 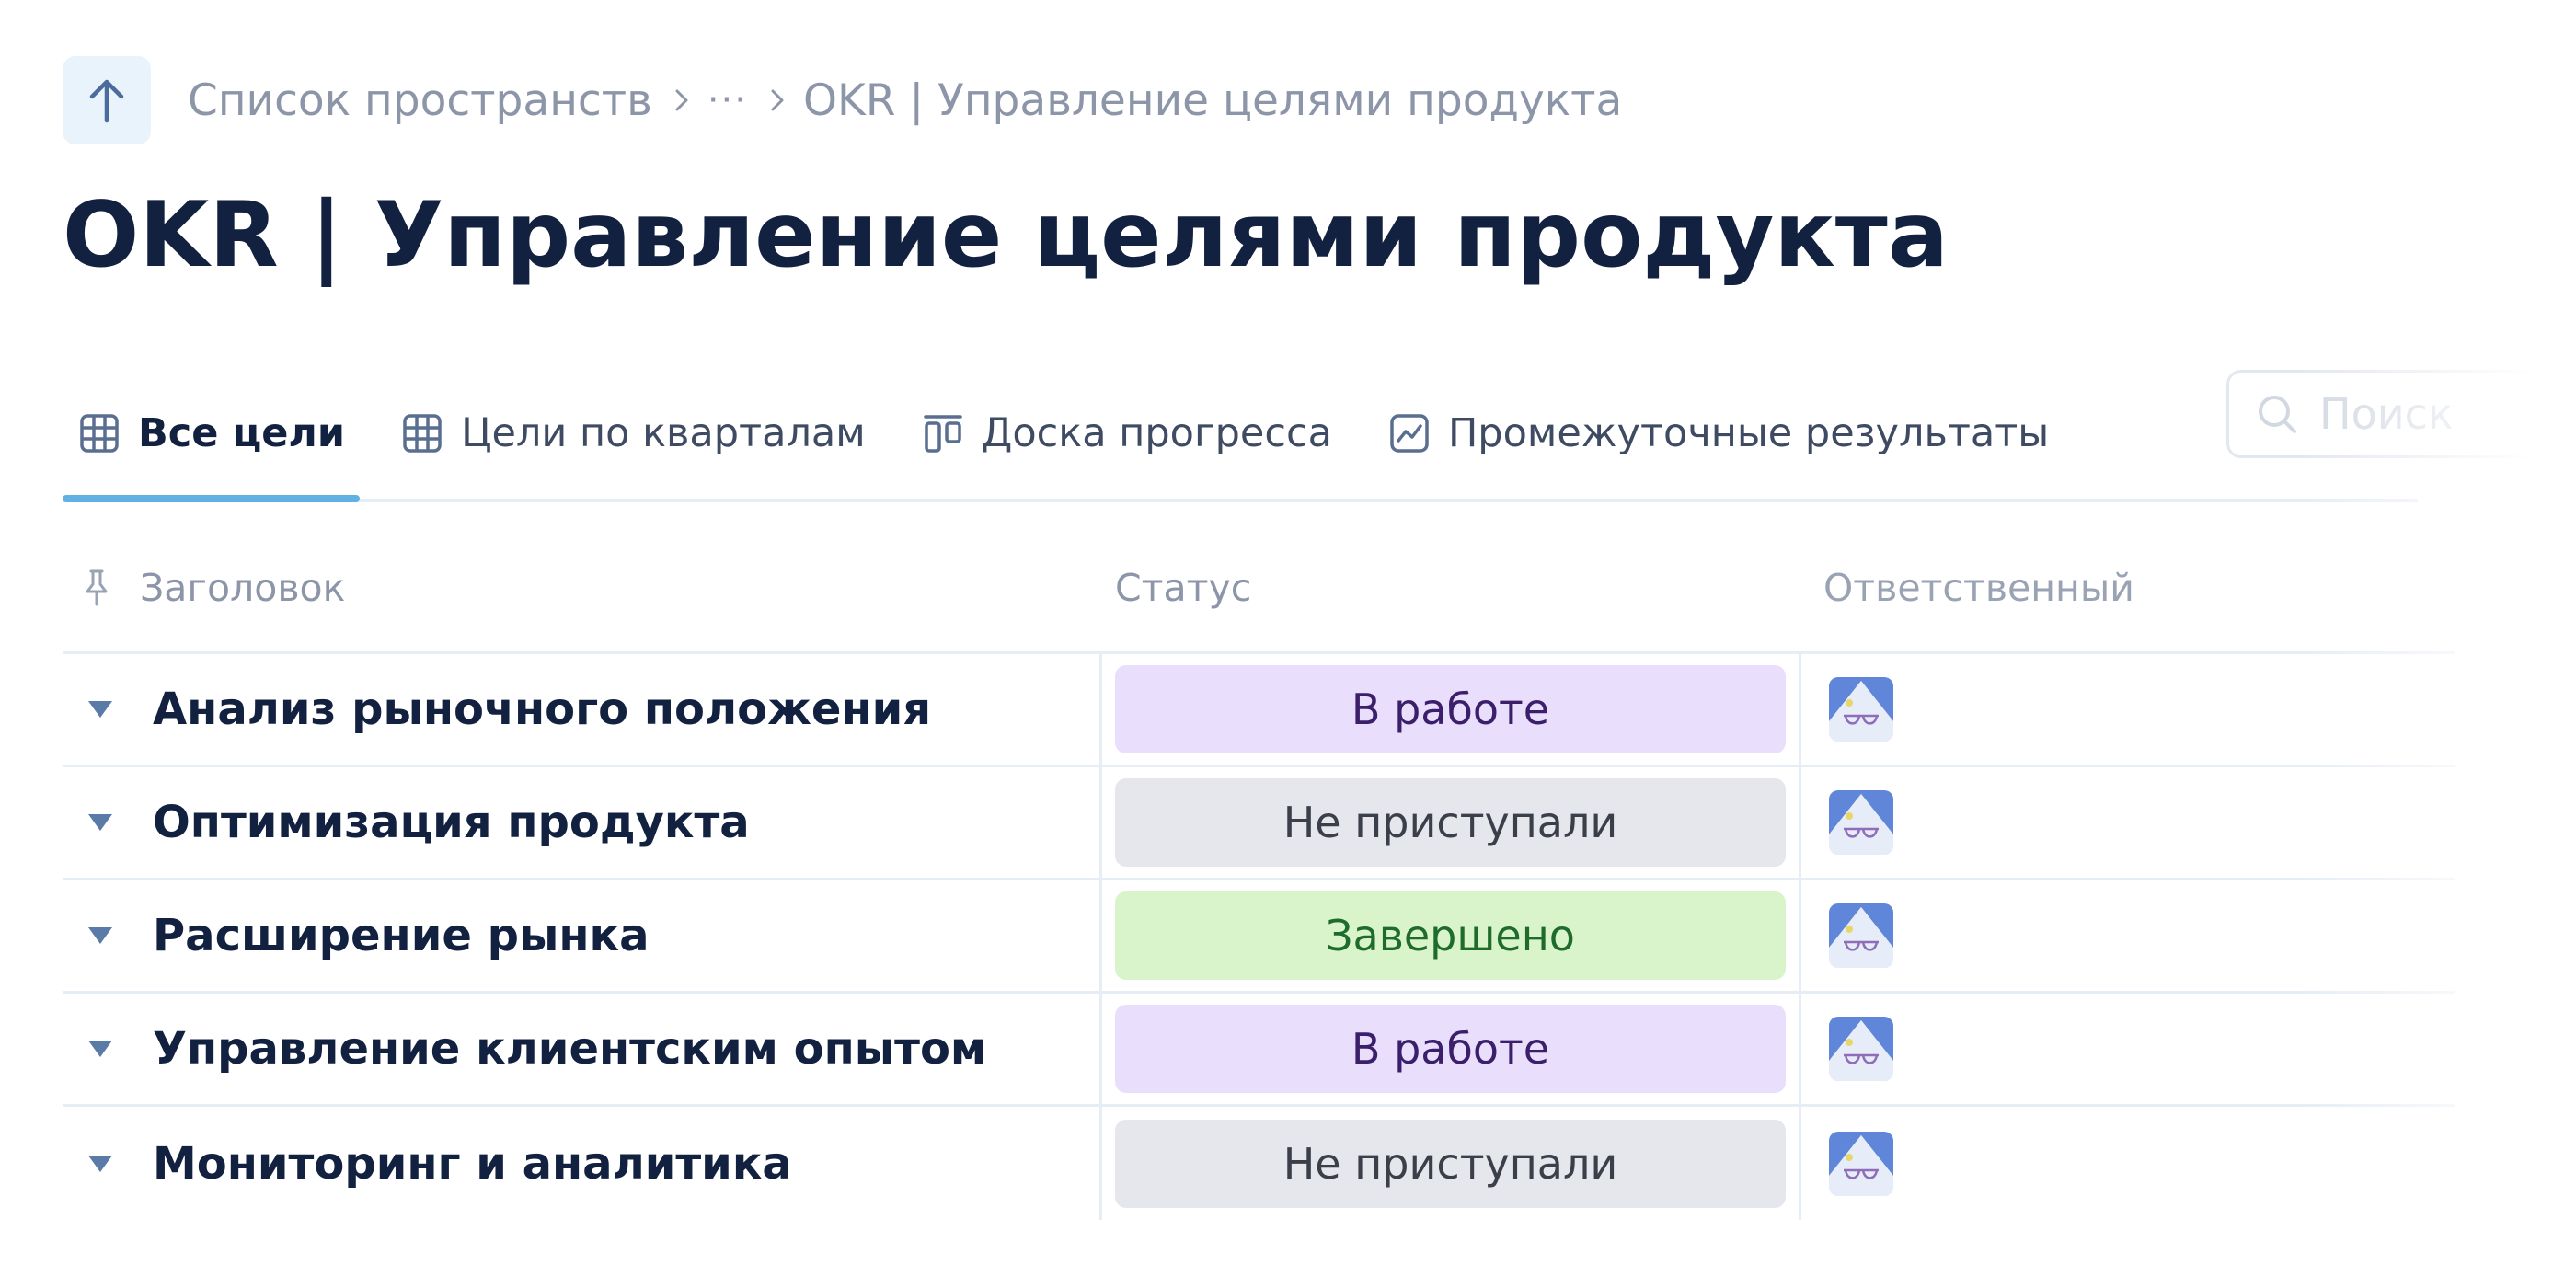 I want to click on tab-label: Промежуточные результаты, so click(x=1748, y=433).